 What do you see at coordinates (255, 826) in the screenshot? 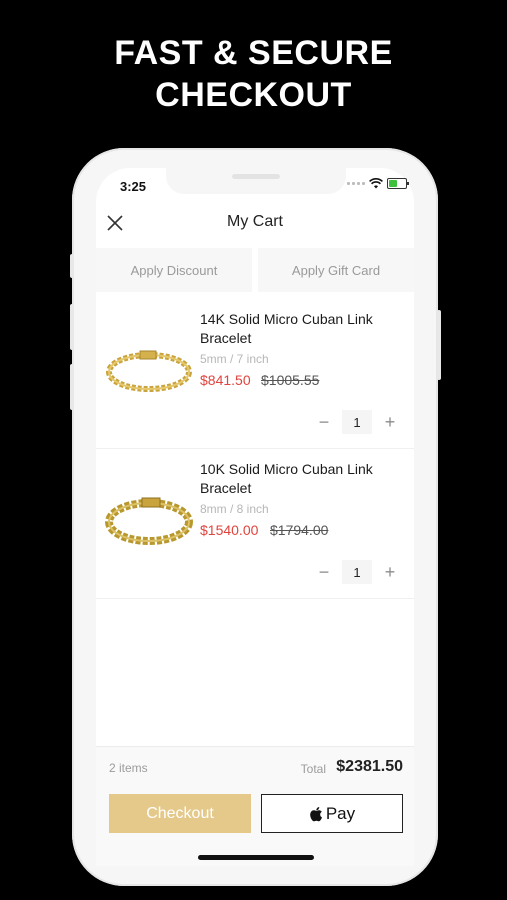
I see `checkout-actions: Checkout Pay` at bounding box center [255, 826].